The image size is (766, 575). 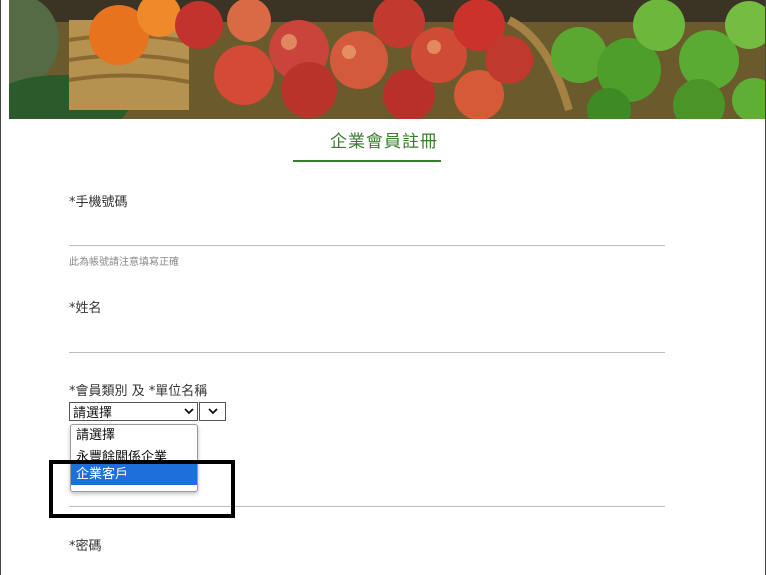 I want to click on highlight-box, so click(x=142, y=489).